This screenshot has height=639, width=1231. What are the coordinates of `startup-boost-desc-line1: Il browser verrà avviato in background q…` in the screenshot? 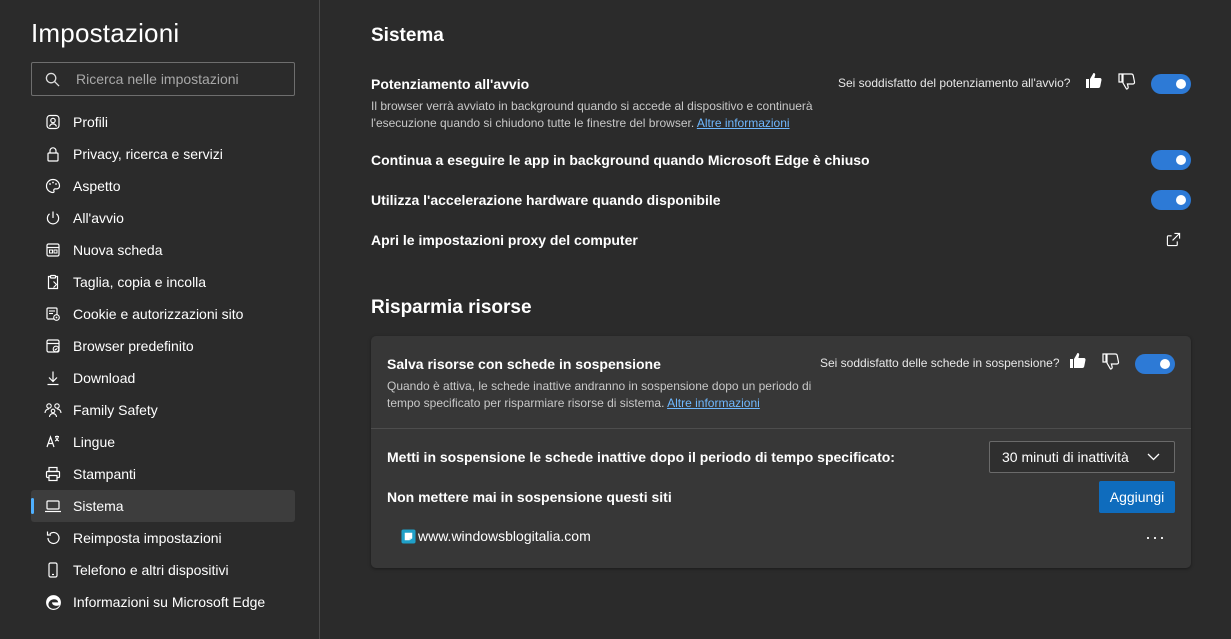 It's located at (592, 106).